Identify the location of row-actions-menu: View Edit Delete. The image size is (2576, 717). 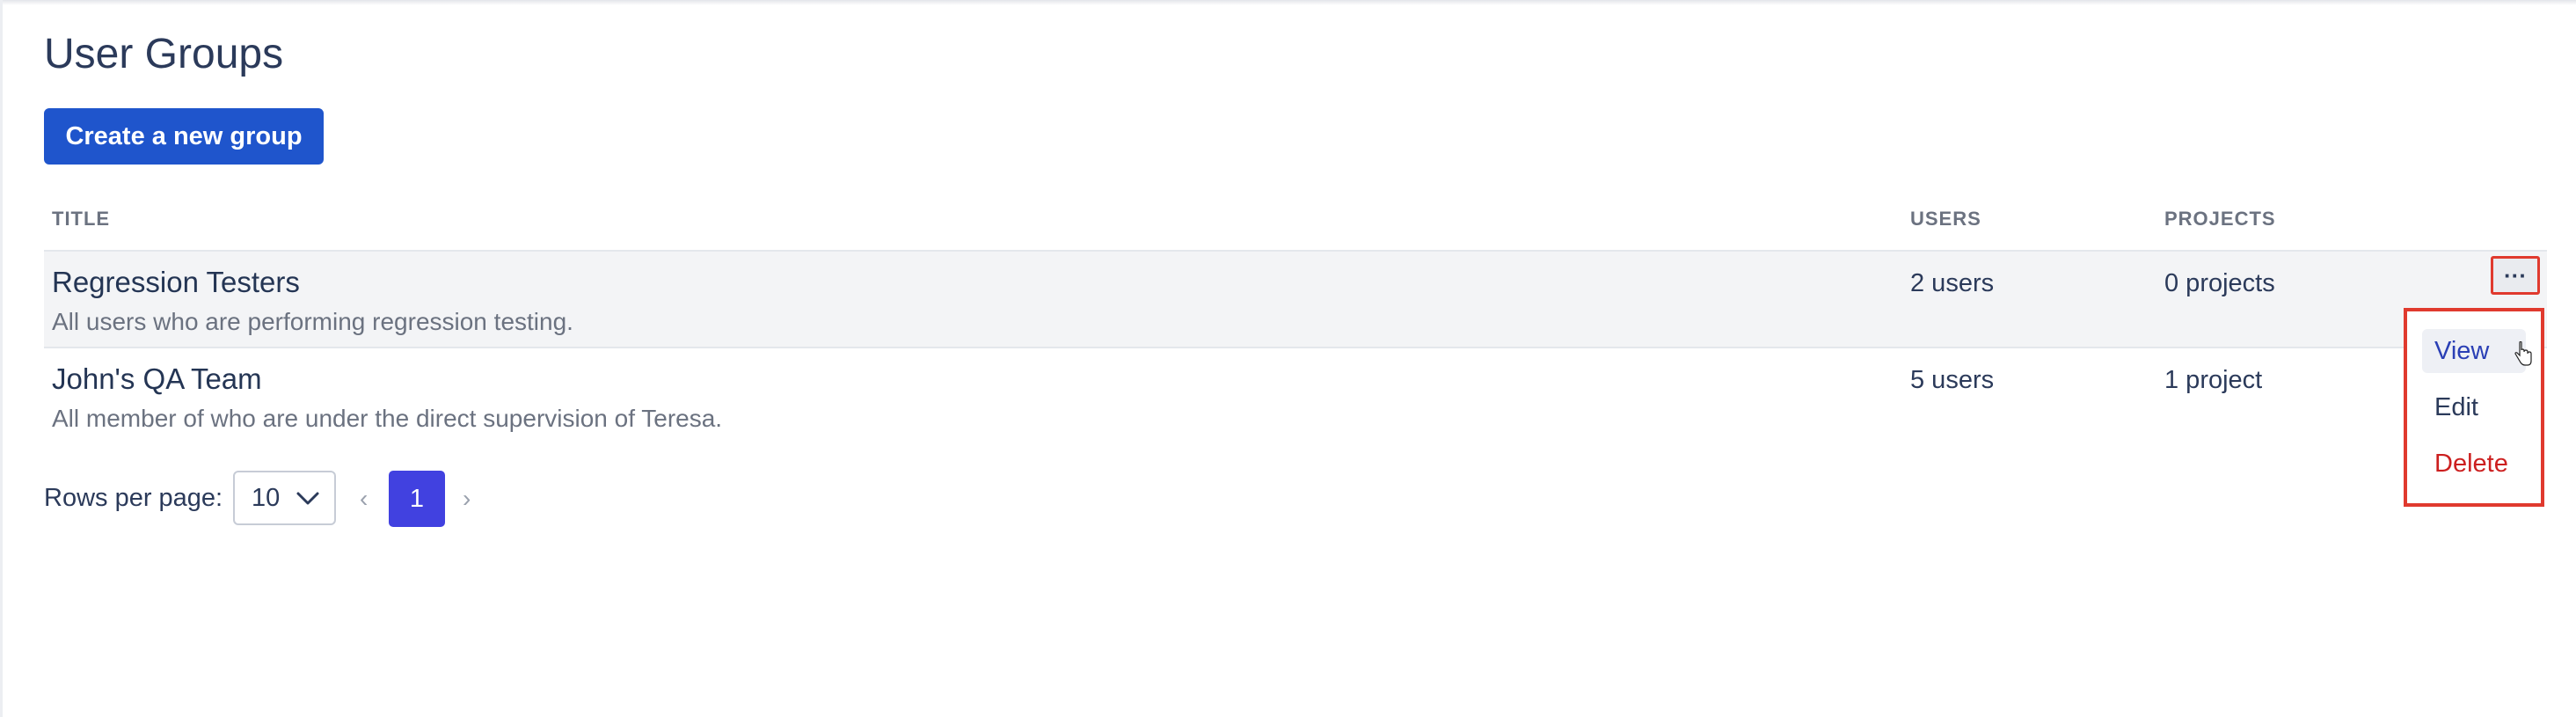
(2474, 407).